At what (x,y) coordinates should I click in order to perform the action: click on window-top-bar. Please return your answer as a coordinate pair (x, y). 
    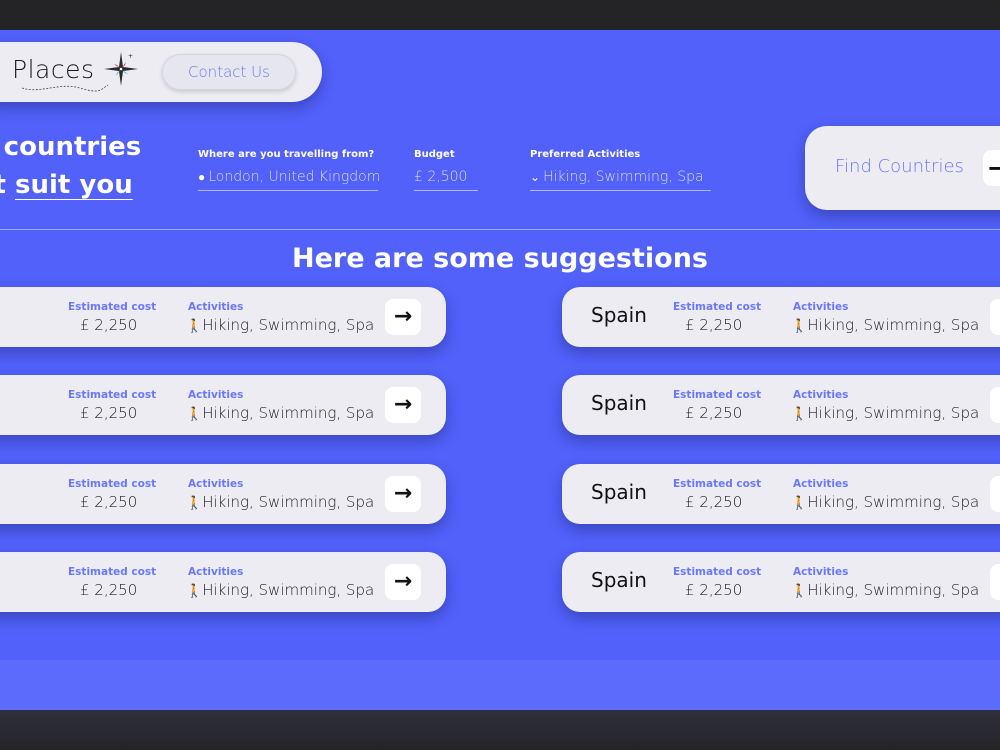
    Looking at the image, I should click on (500, 15).